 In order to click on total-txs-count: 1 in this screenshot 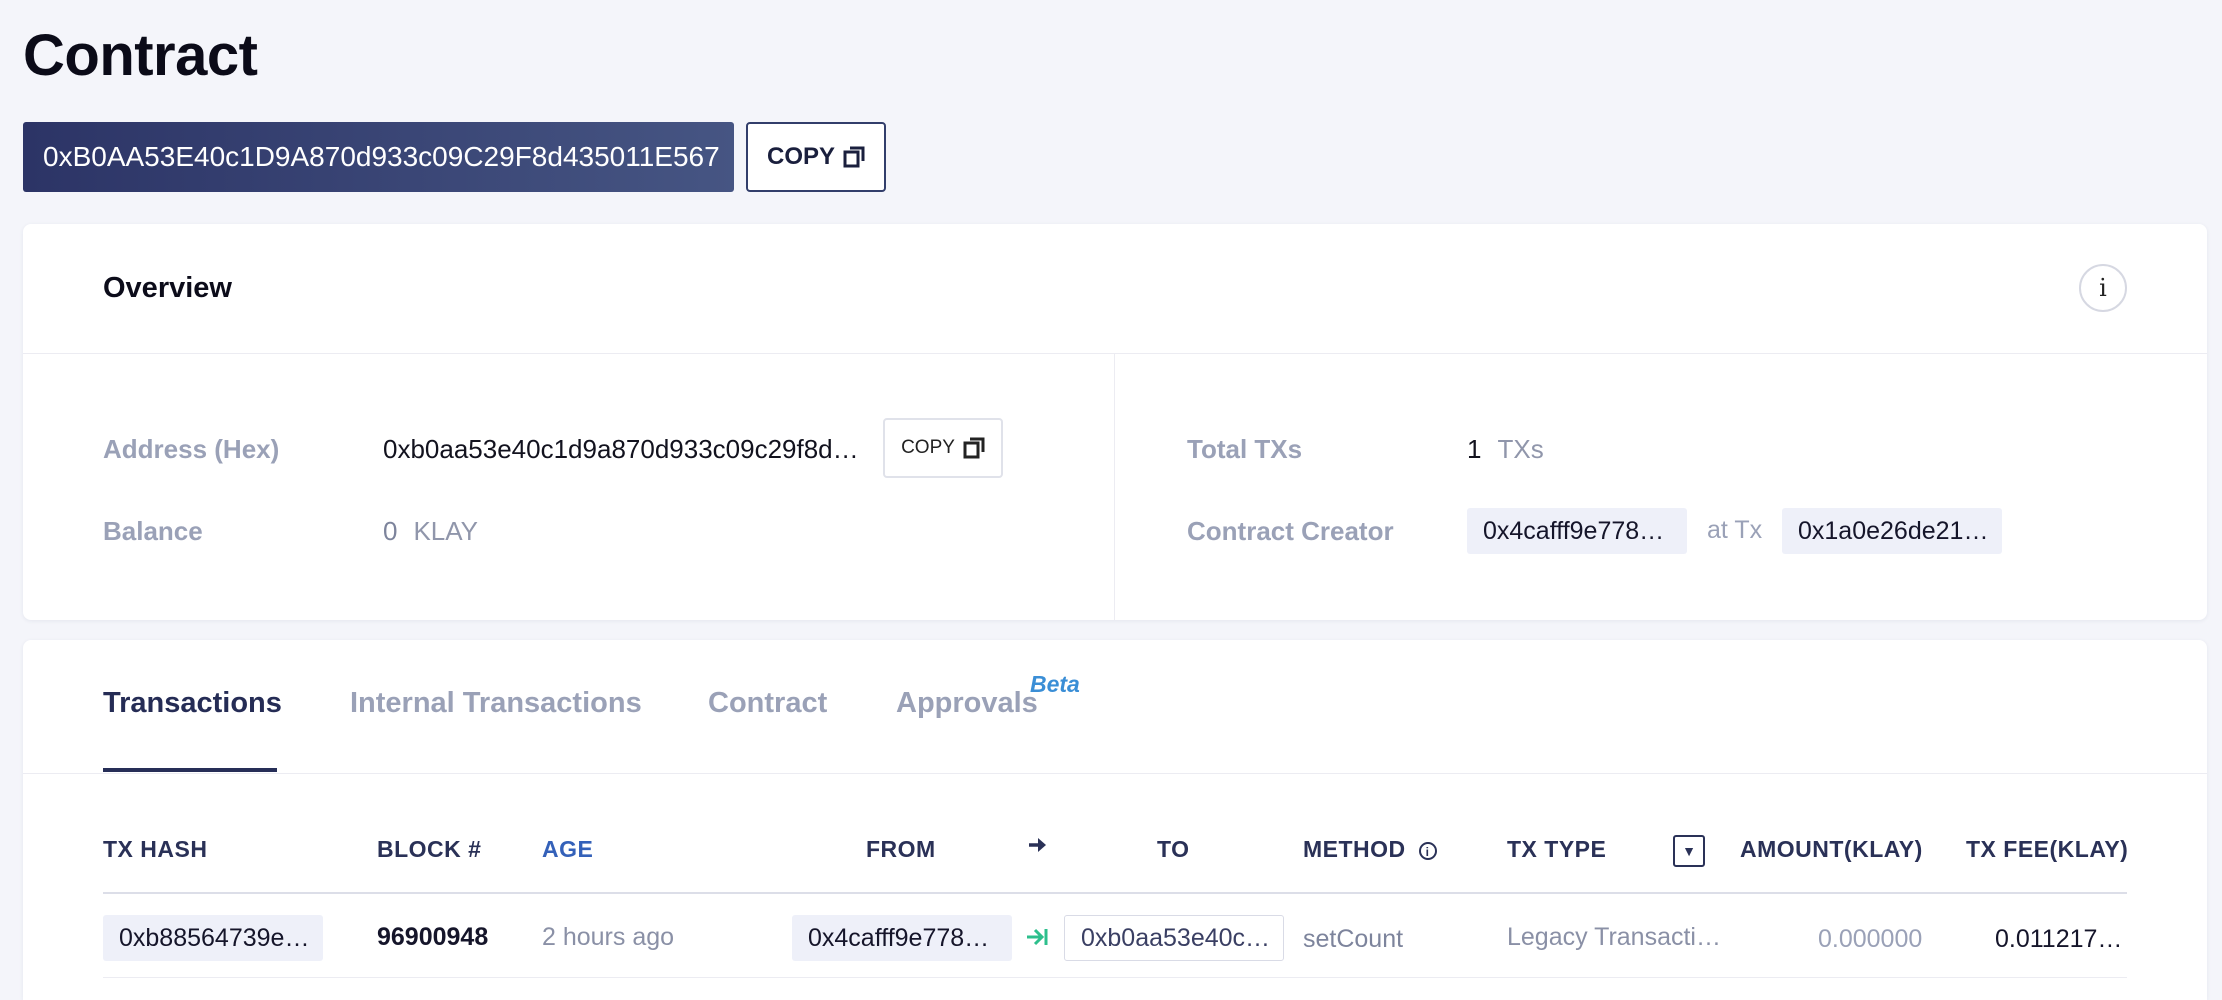, I will do `click(1474, 449)`.